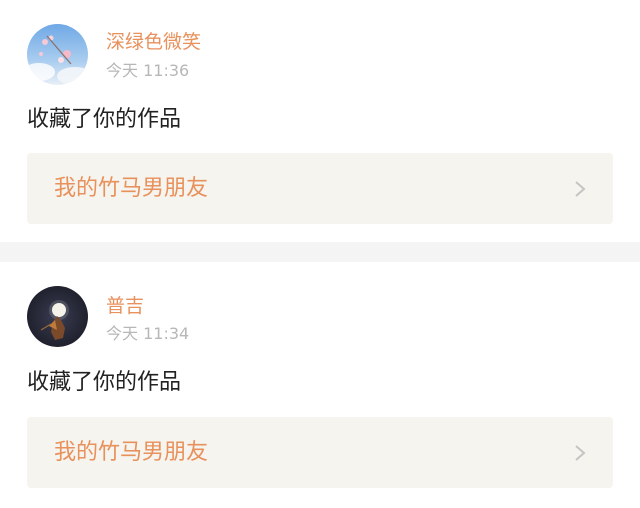 The image size is (640, 508). What do you see at coordinates (148, 70) in the screenshot?
I see `timestamp: 今天 11:36` at bounding box center [148, 70].